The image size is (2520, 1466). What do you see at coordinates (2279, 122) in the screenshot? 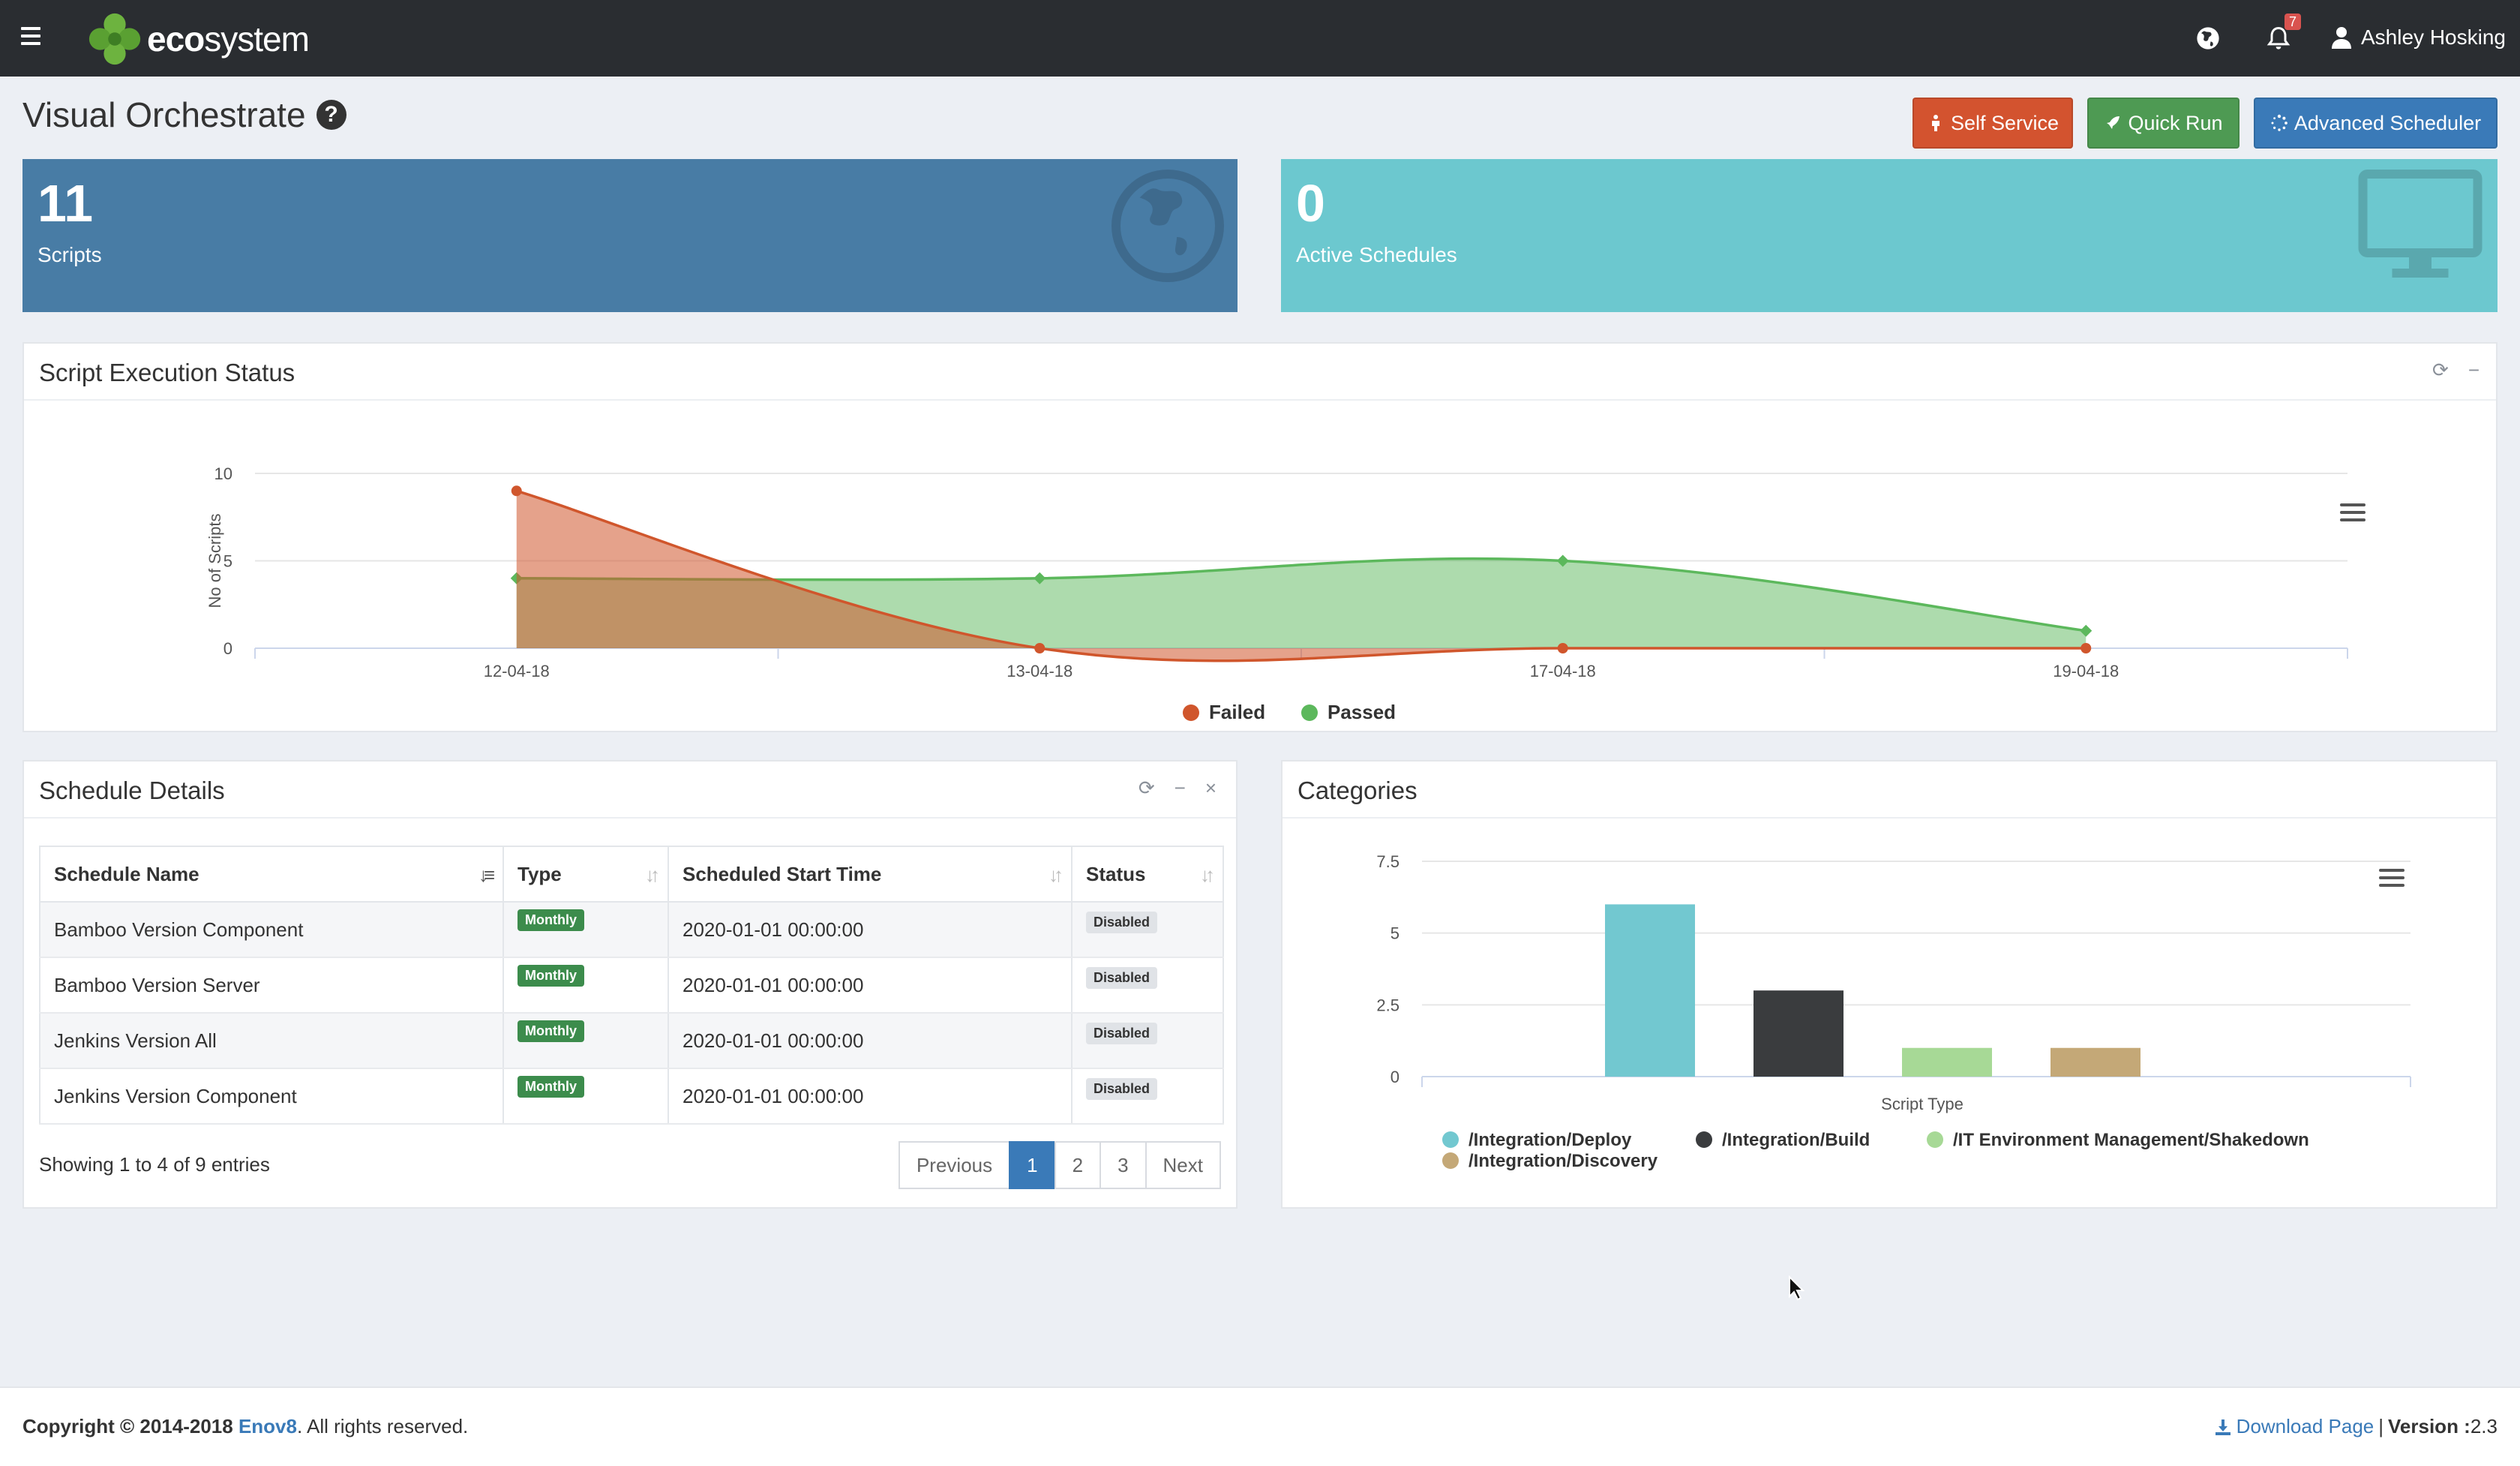
I see `spinner-icon` at bounding box center [2279, 122].